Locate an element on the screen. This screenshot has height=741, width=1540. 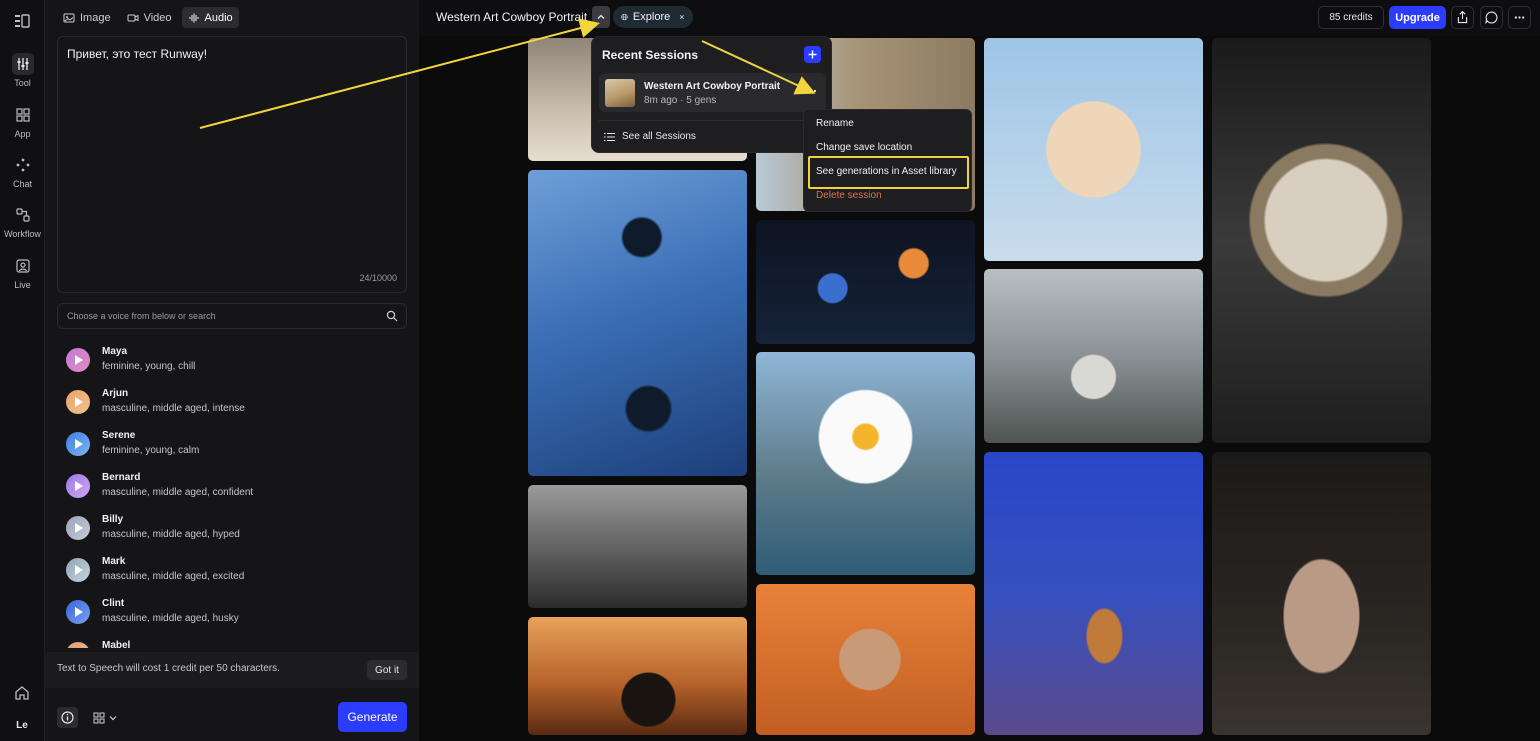
voice-item-billy: Billy masculine, middle aged, hyped is located at coordinates (227, 528).